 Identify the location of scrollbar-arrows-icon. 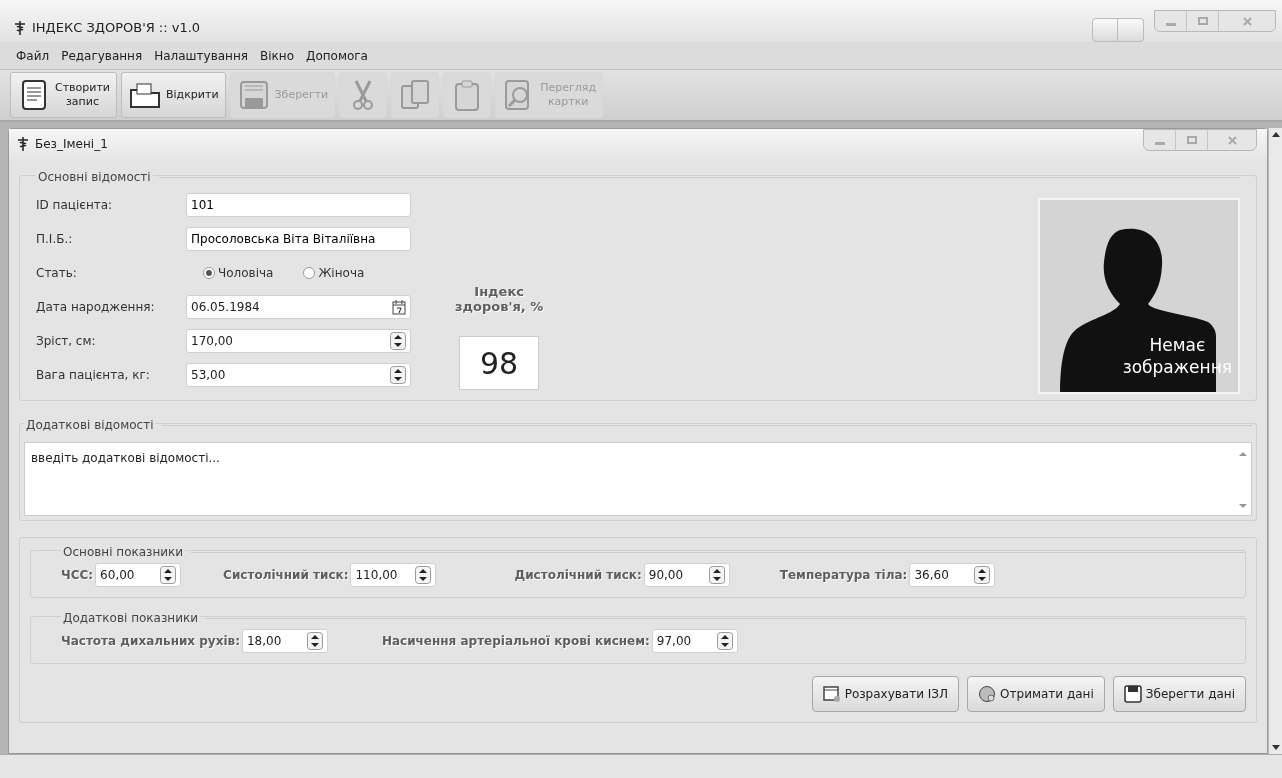
(1243, 480).